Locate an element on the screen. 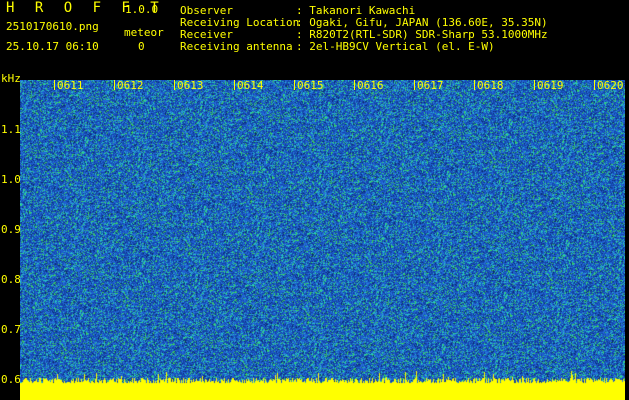 This screenshot has width=629, height=400. file-name: 2510170610.png is located at coordinates (52, 26).